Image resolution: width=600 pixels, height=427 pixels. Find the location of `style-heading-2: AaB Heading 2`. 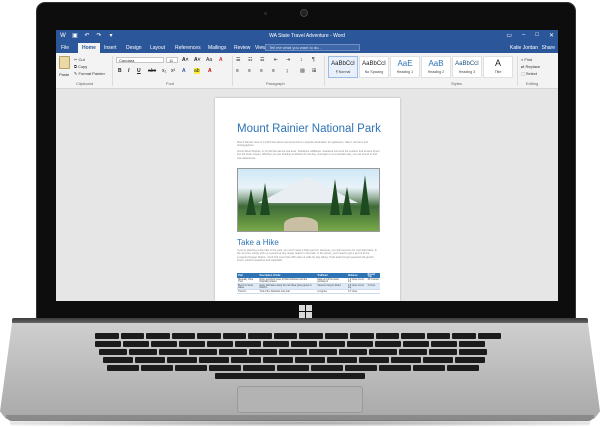

style-heading-2: AaB Heading 2 is located at coordinates (436, 67).